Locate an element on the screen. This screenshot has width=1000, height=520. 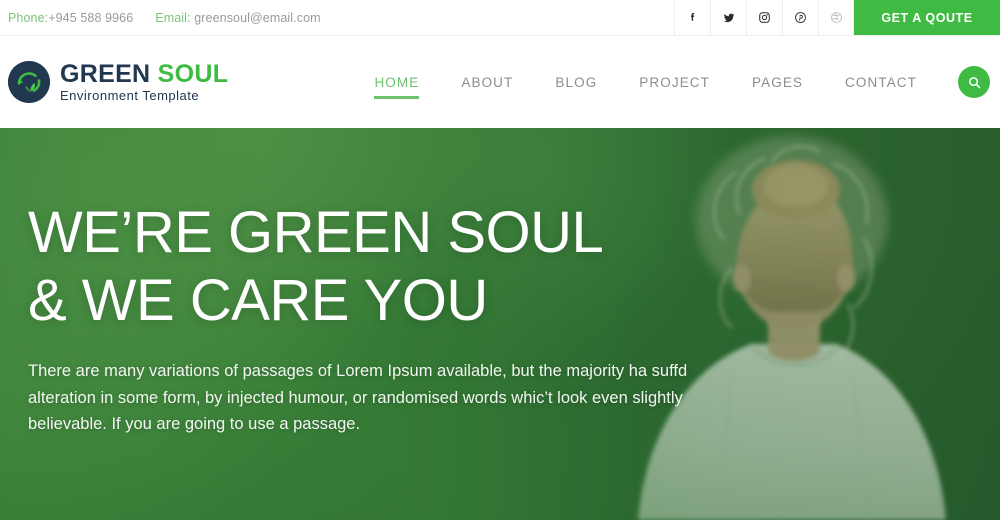
logo: GREEN SOUL Environment Template is located at coordinates (118, 82).